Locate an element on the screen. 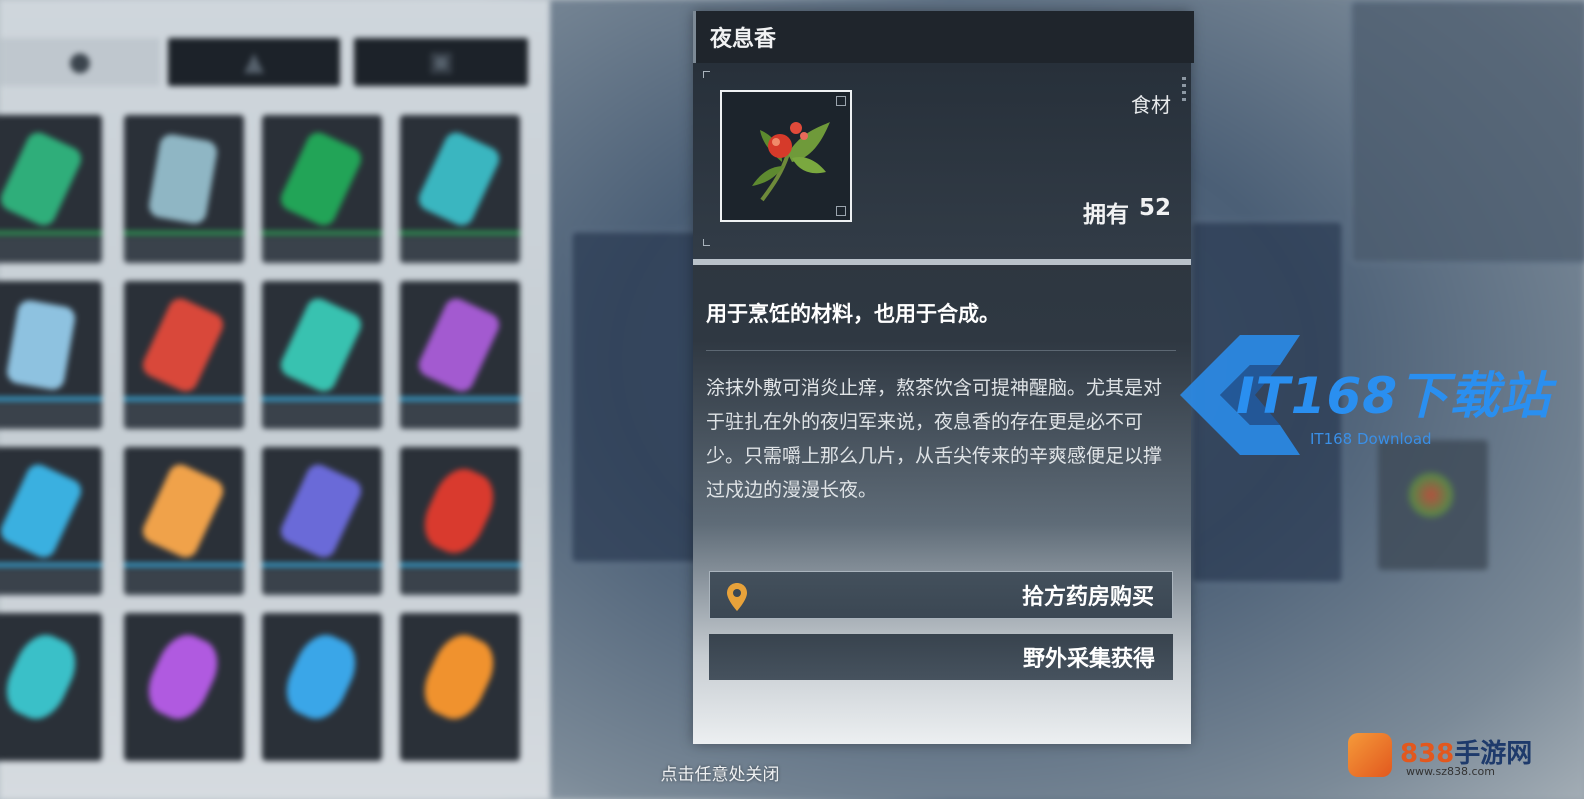 This screenshot has height=799, width=1584. scroll-indicator is located at coordinates (1184, 90).